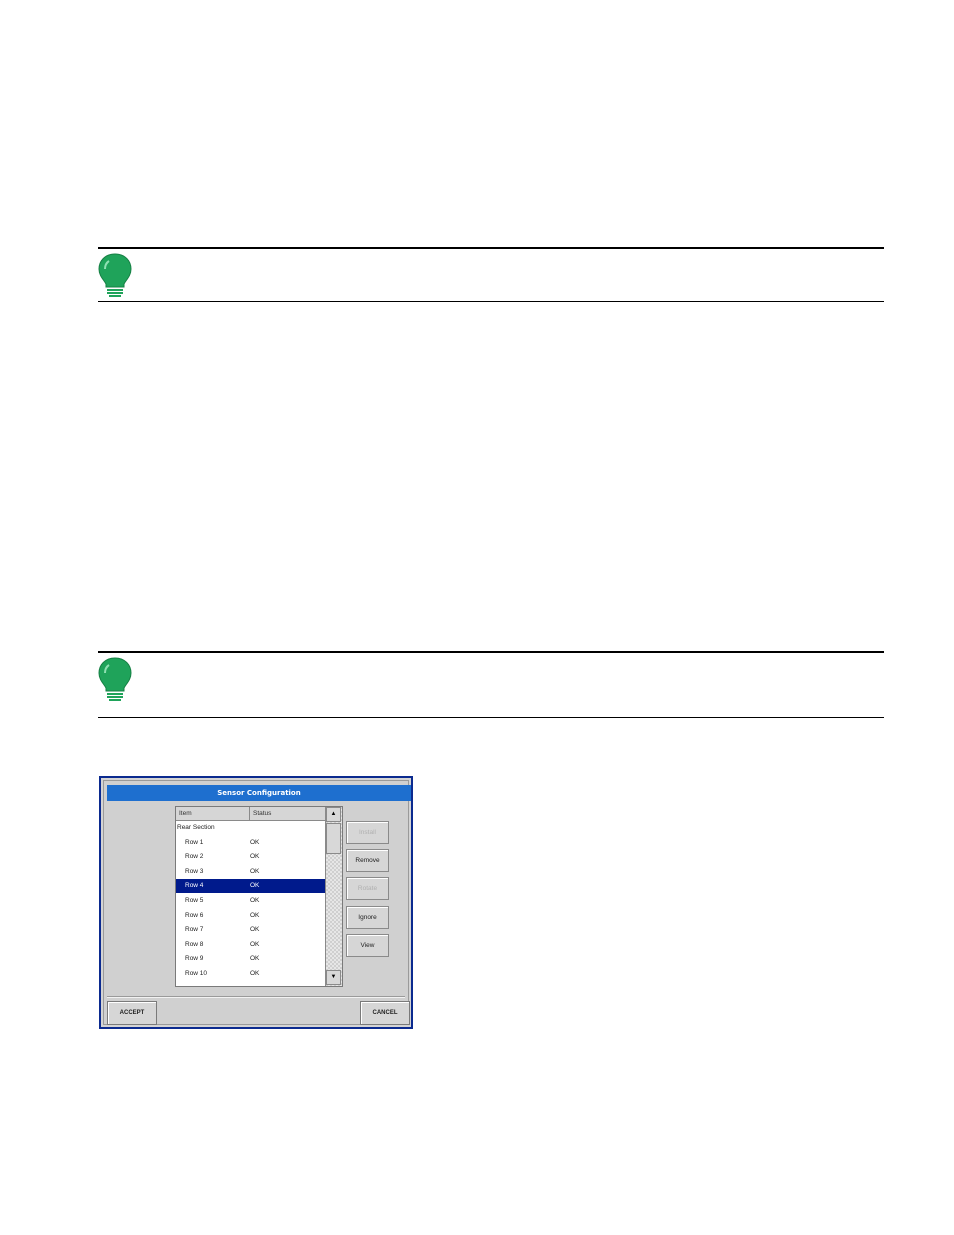  What do you see at coordinates (367, 917) in the screenshot?
I see `ignore-button: Ignore` at bounding box center [367, 917].